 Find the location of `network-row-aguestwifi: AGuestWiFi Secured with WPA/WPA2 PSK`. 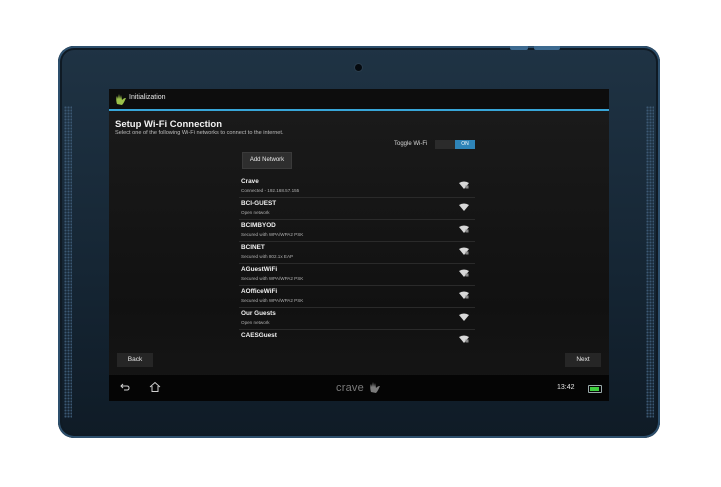

network-row-aguestwifi: AGuestWiFi Secured with WPA/WPA2 PSK is located at coordinates (357, 274).